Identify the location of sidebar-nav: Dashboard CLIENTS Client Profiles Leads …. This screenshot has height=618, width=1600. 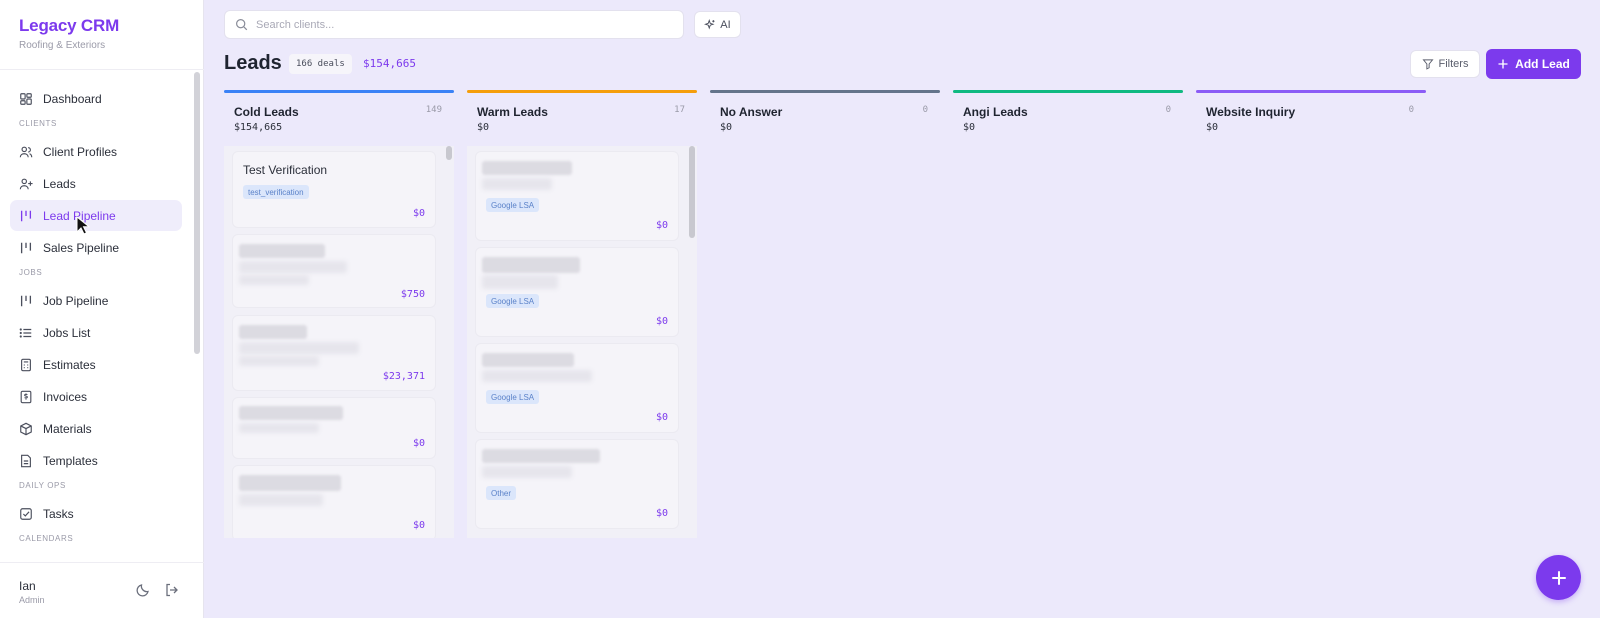
(96, 316).